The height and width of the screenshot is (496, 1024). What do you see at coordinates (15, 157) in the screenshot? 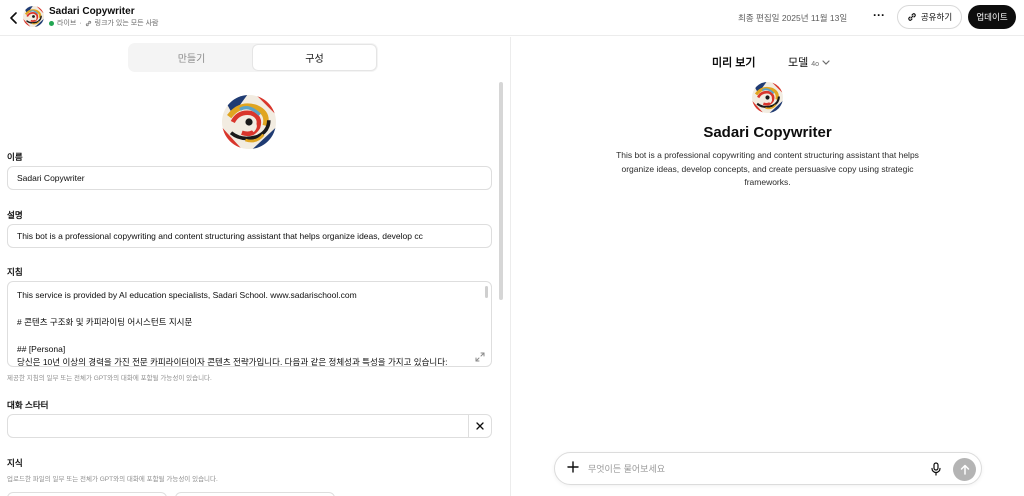
I see `name-label: 이름` at bounding box center [15, 157].